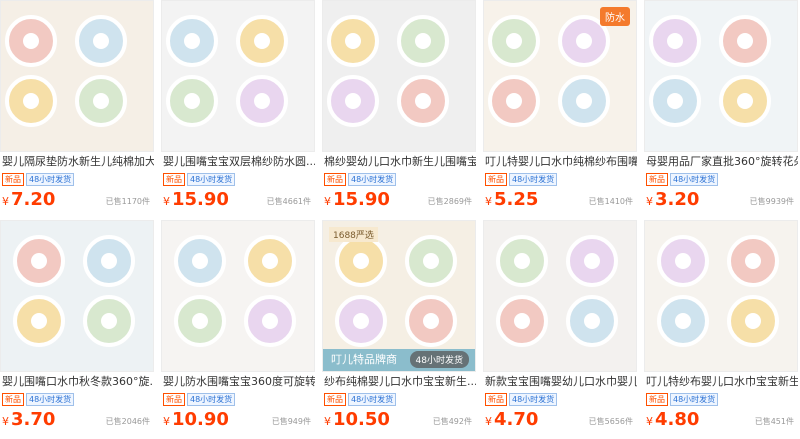  I want to click on product-card: 棉纱婴幼儿口水巾新生儿围嘴宝... 新品 48小时发货 ¥15.90 已售2869件, so click(399, 105).